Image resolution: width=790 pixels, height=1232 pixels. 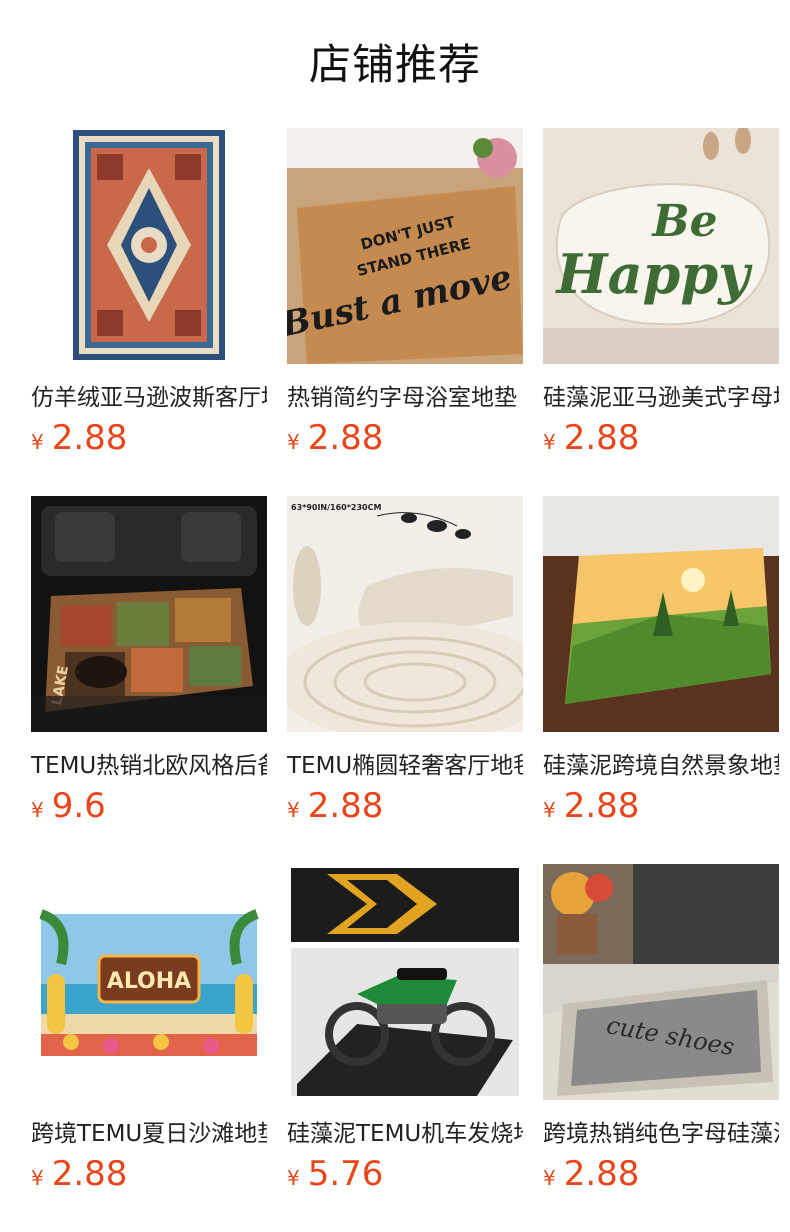 What do you see at coordinates (149, 1134) in the screenshot?
I see `product-name: 跨境TEMU夏日沙滩地垫` at bounding box center [149, 1134].